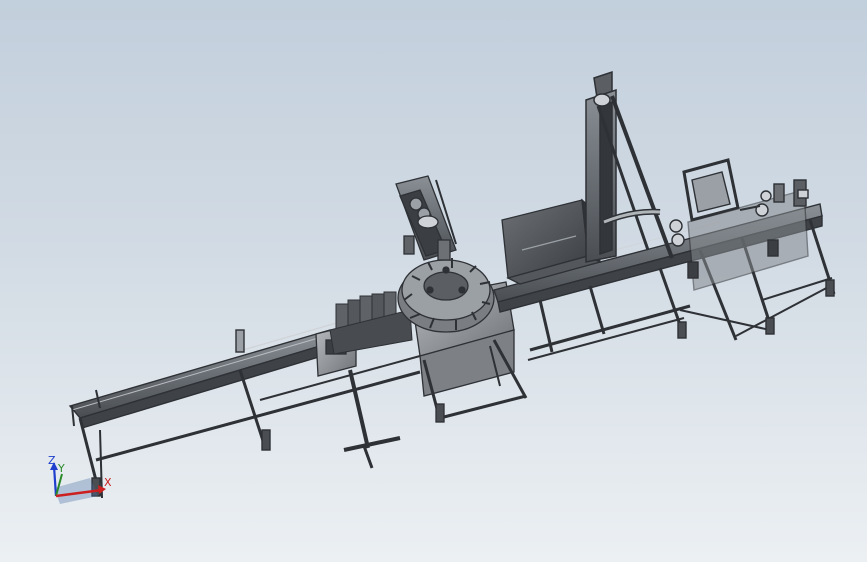  What do you see at coordinates (426, 218) in the screenshot?
I see `cap-feeder-tower` at bounding box center [426, 218].